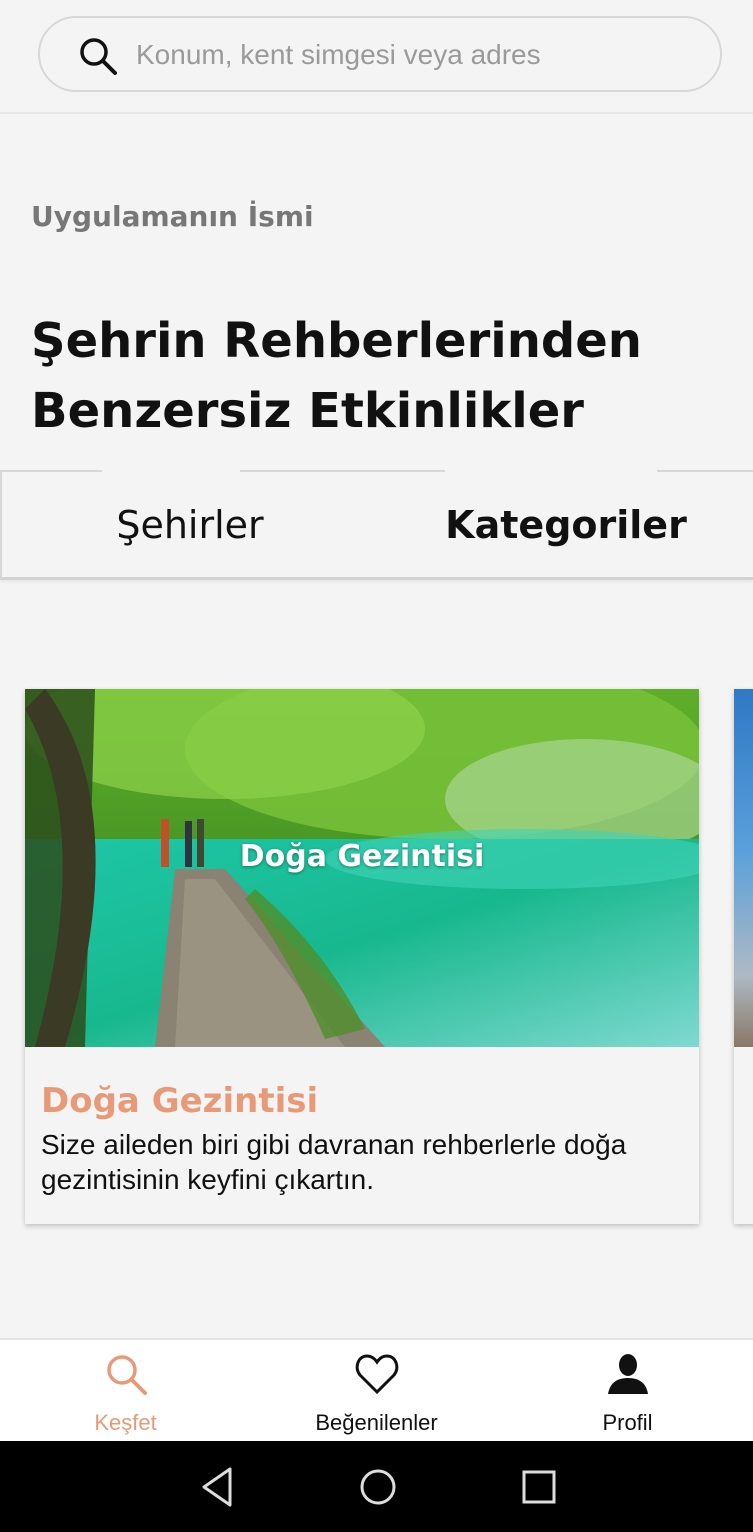  What do you see at coordinates (565, 525) in the screenshot?
I see `tab-categories: Kategoriler` at bounding box center [565, 525].